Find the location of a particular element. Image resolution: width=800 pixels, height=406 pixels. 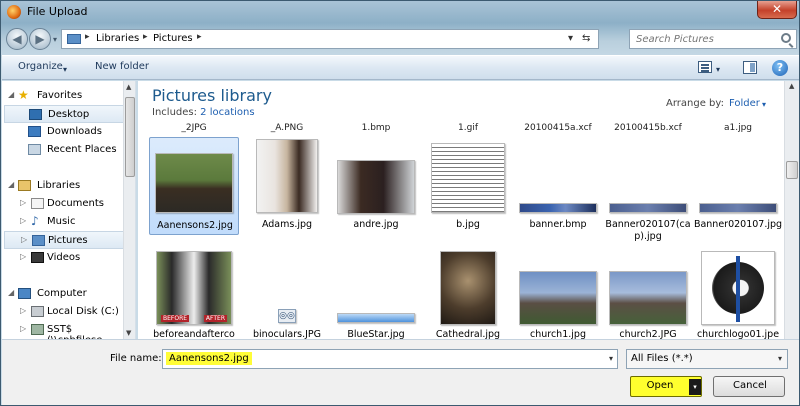

navigation-scrollbar: ▲ ▼ is located at coordinates (129, 210).